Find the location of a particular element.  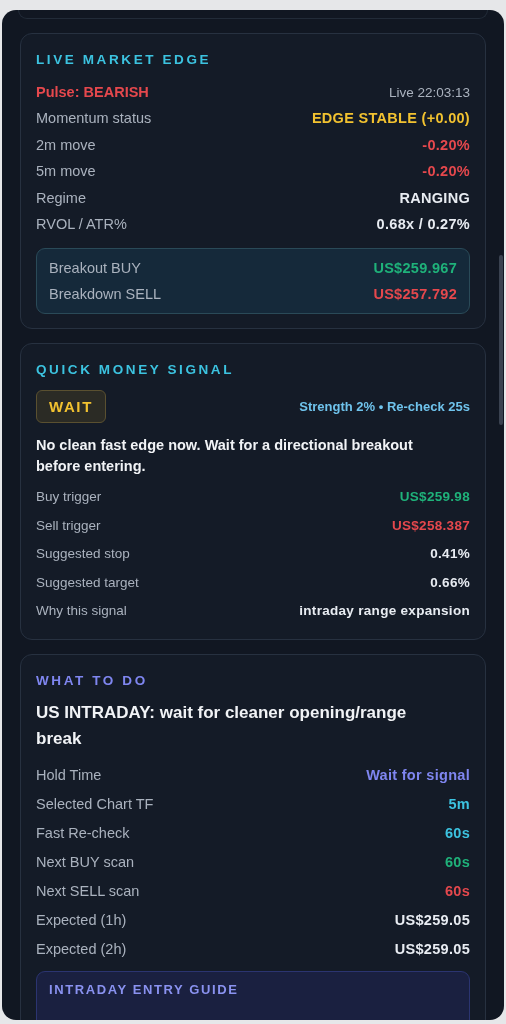

row-value: US$259.967 is located at coordinates (415, 267).